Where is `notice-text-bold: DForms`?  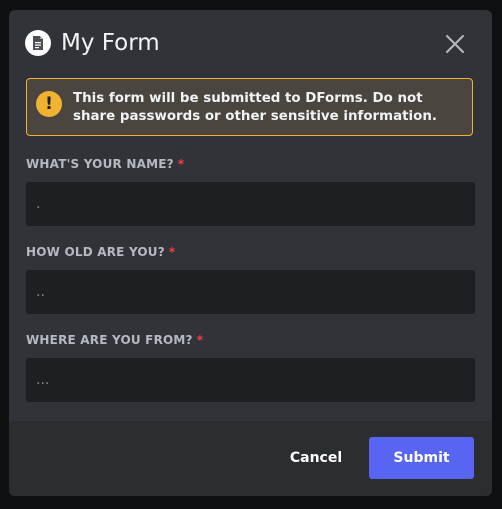
notice-text-bold: DForms is located at coordinates (334, 98).